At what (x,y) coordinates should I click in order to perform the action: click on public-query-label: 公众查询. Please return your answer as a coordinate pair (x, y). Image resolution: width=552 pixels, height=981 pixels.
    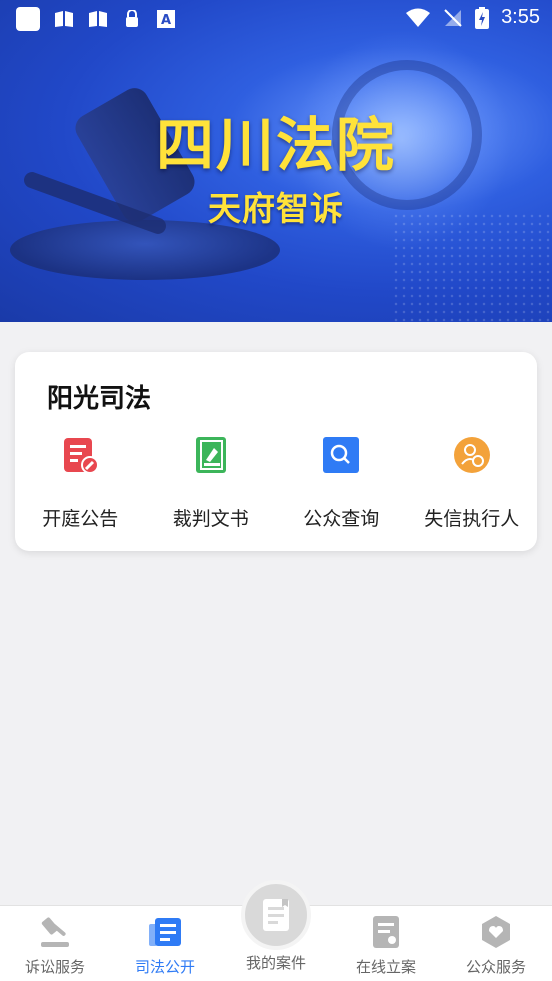
    Looking at the image, I should click on (341, 519).